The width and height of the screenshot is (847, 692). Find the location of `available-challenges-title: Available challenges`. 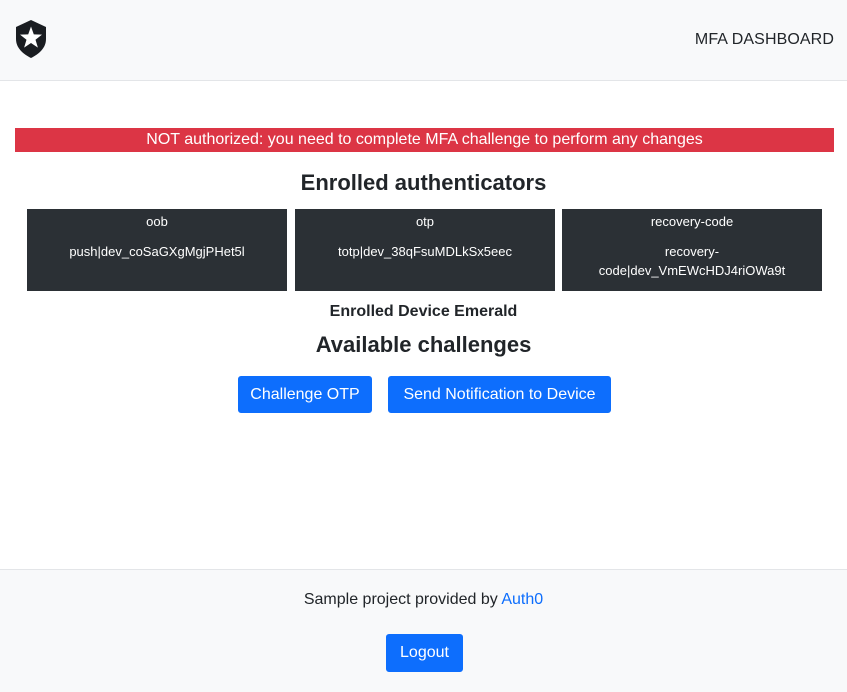

available-challenges-title: Available challenges is located at coordinates (423, 344).